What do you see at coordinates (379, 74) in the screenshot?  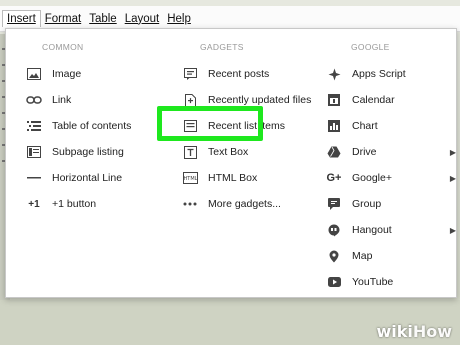 I see `insert-apps-script-label: Apps Script` at bounding box center [379, 74].